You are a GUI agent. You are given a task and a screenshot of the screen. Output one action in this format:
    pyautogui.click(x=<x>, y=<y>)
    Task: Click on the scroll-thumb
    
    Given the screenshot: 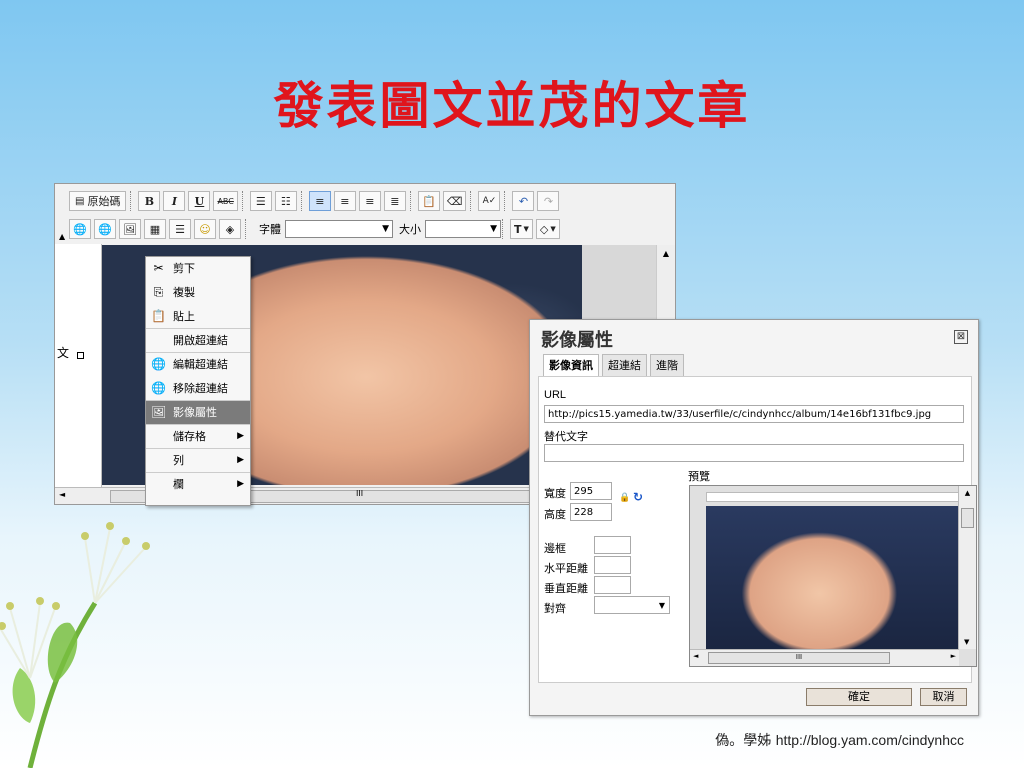 What is the action you would take?
    pyautogui.click(x=967, y=518)
    